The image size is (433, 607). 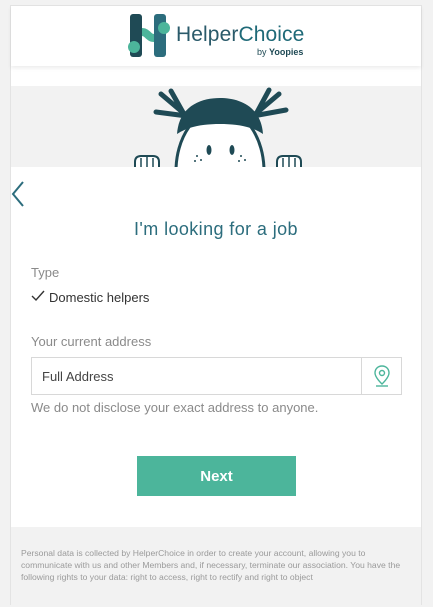 I want to click on address-label: Your current address, so click(x=91, y=341).